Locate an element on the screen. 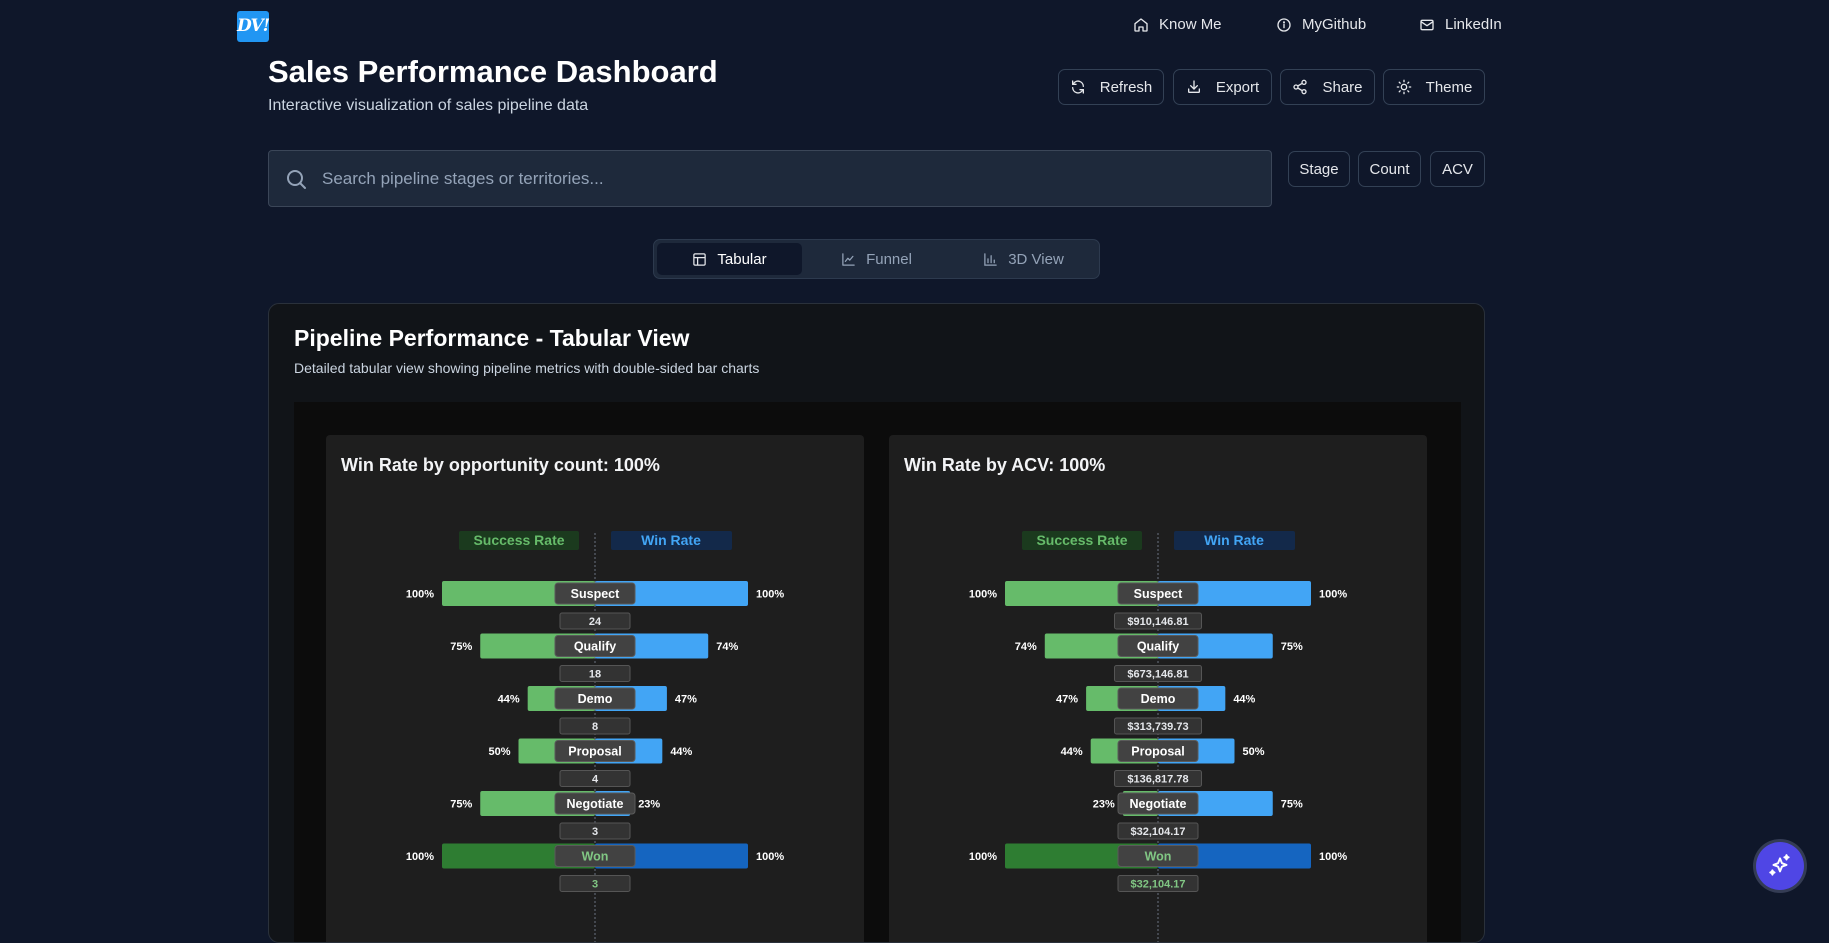 This screenshot has width=1829, height=943. refresh-icon is located at coordinates (1077, 87).